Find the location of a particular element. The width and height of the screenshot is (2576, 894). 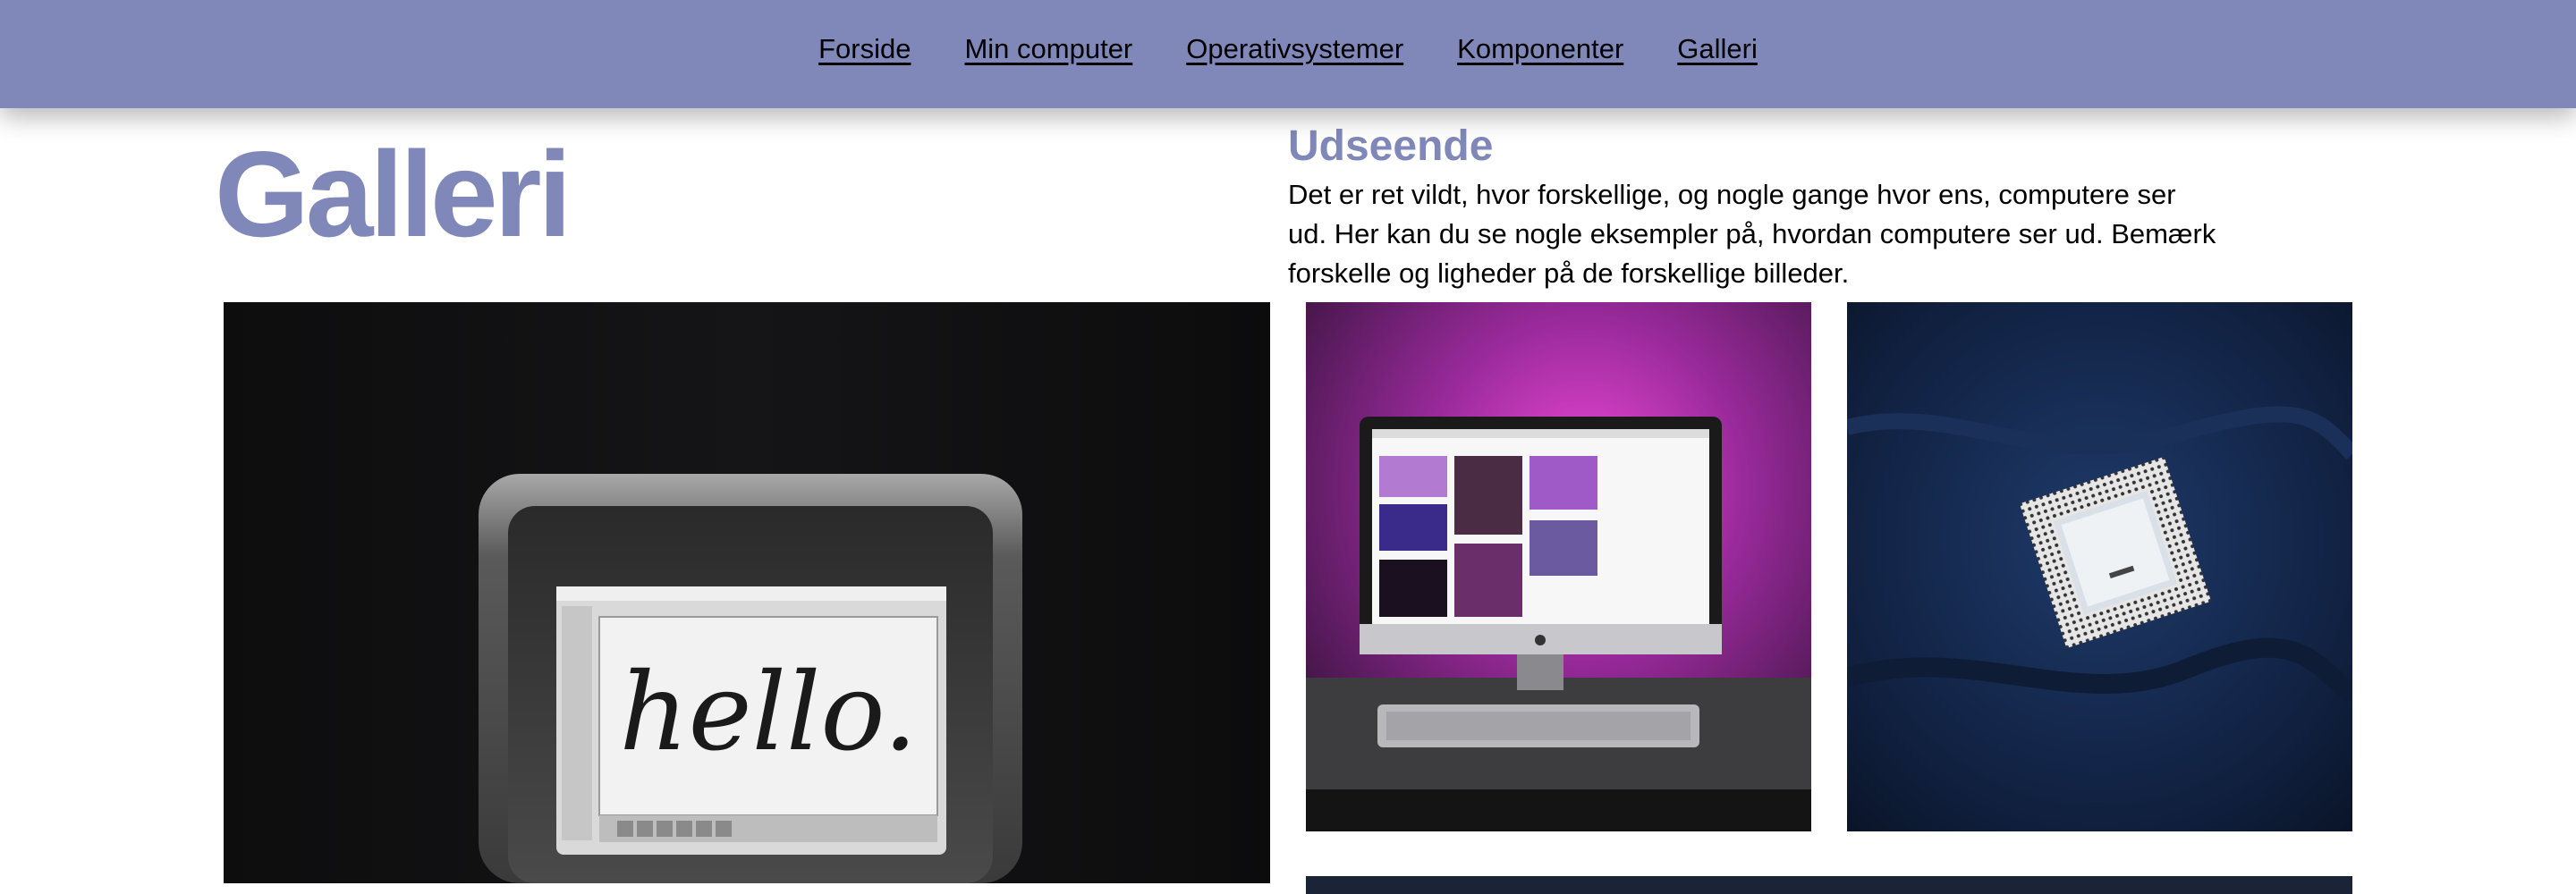

nav-link-forside: Forside is located at coordinates (864, 49).